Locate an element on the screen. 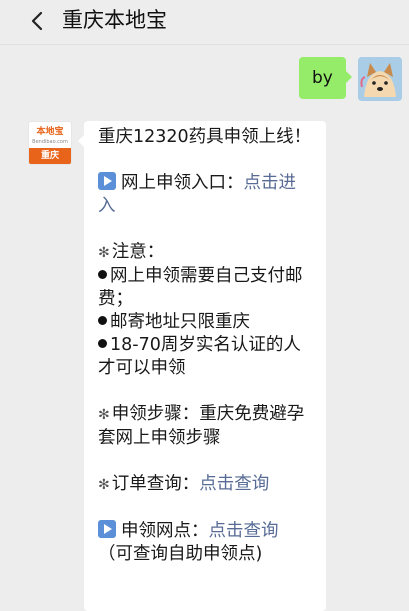  message-headline: 重庆12320药具申领上线！ is located at coordinates (205, 137).